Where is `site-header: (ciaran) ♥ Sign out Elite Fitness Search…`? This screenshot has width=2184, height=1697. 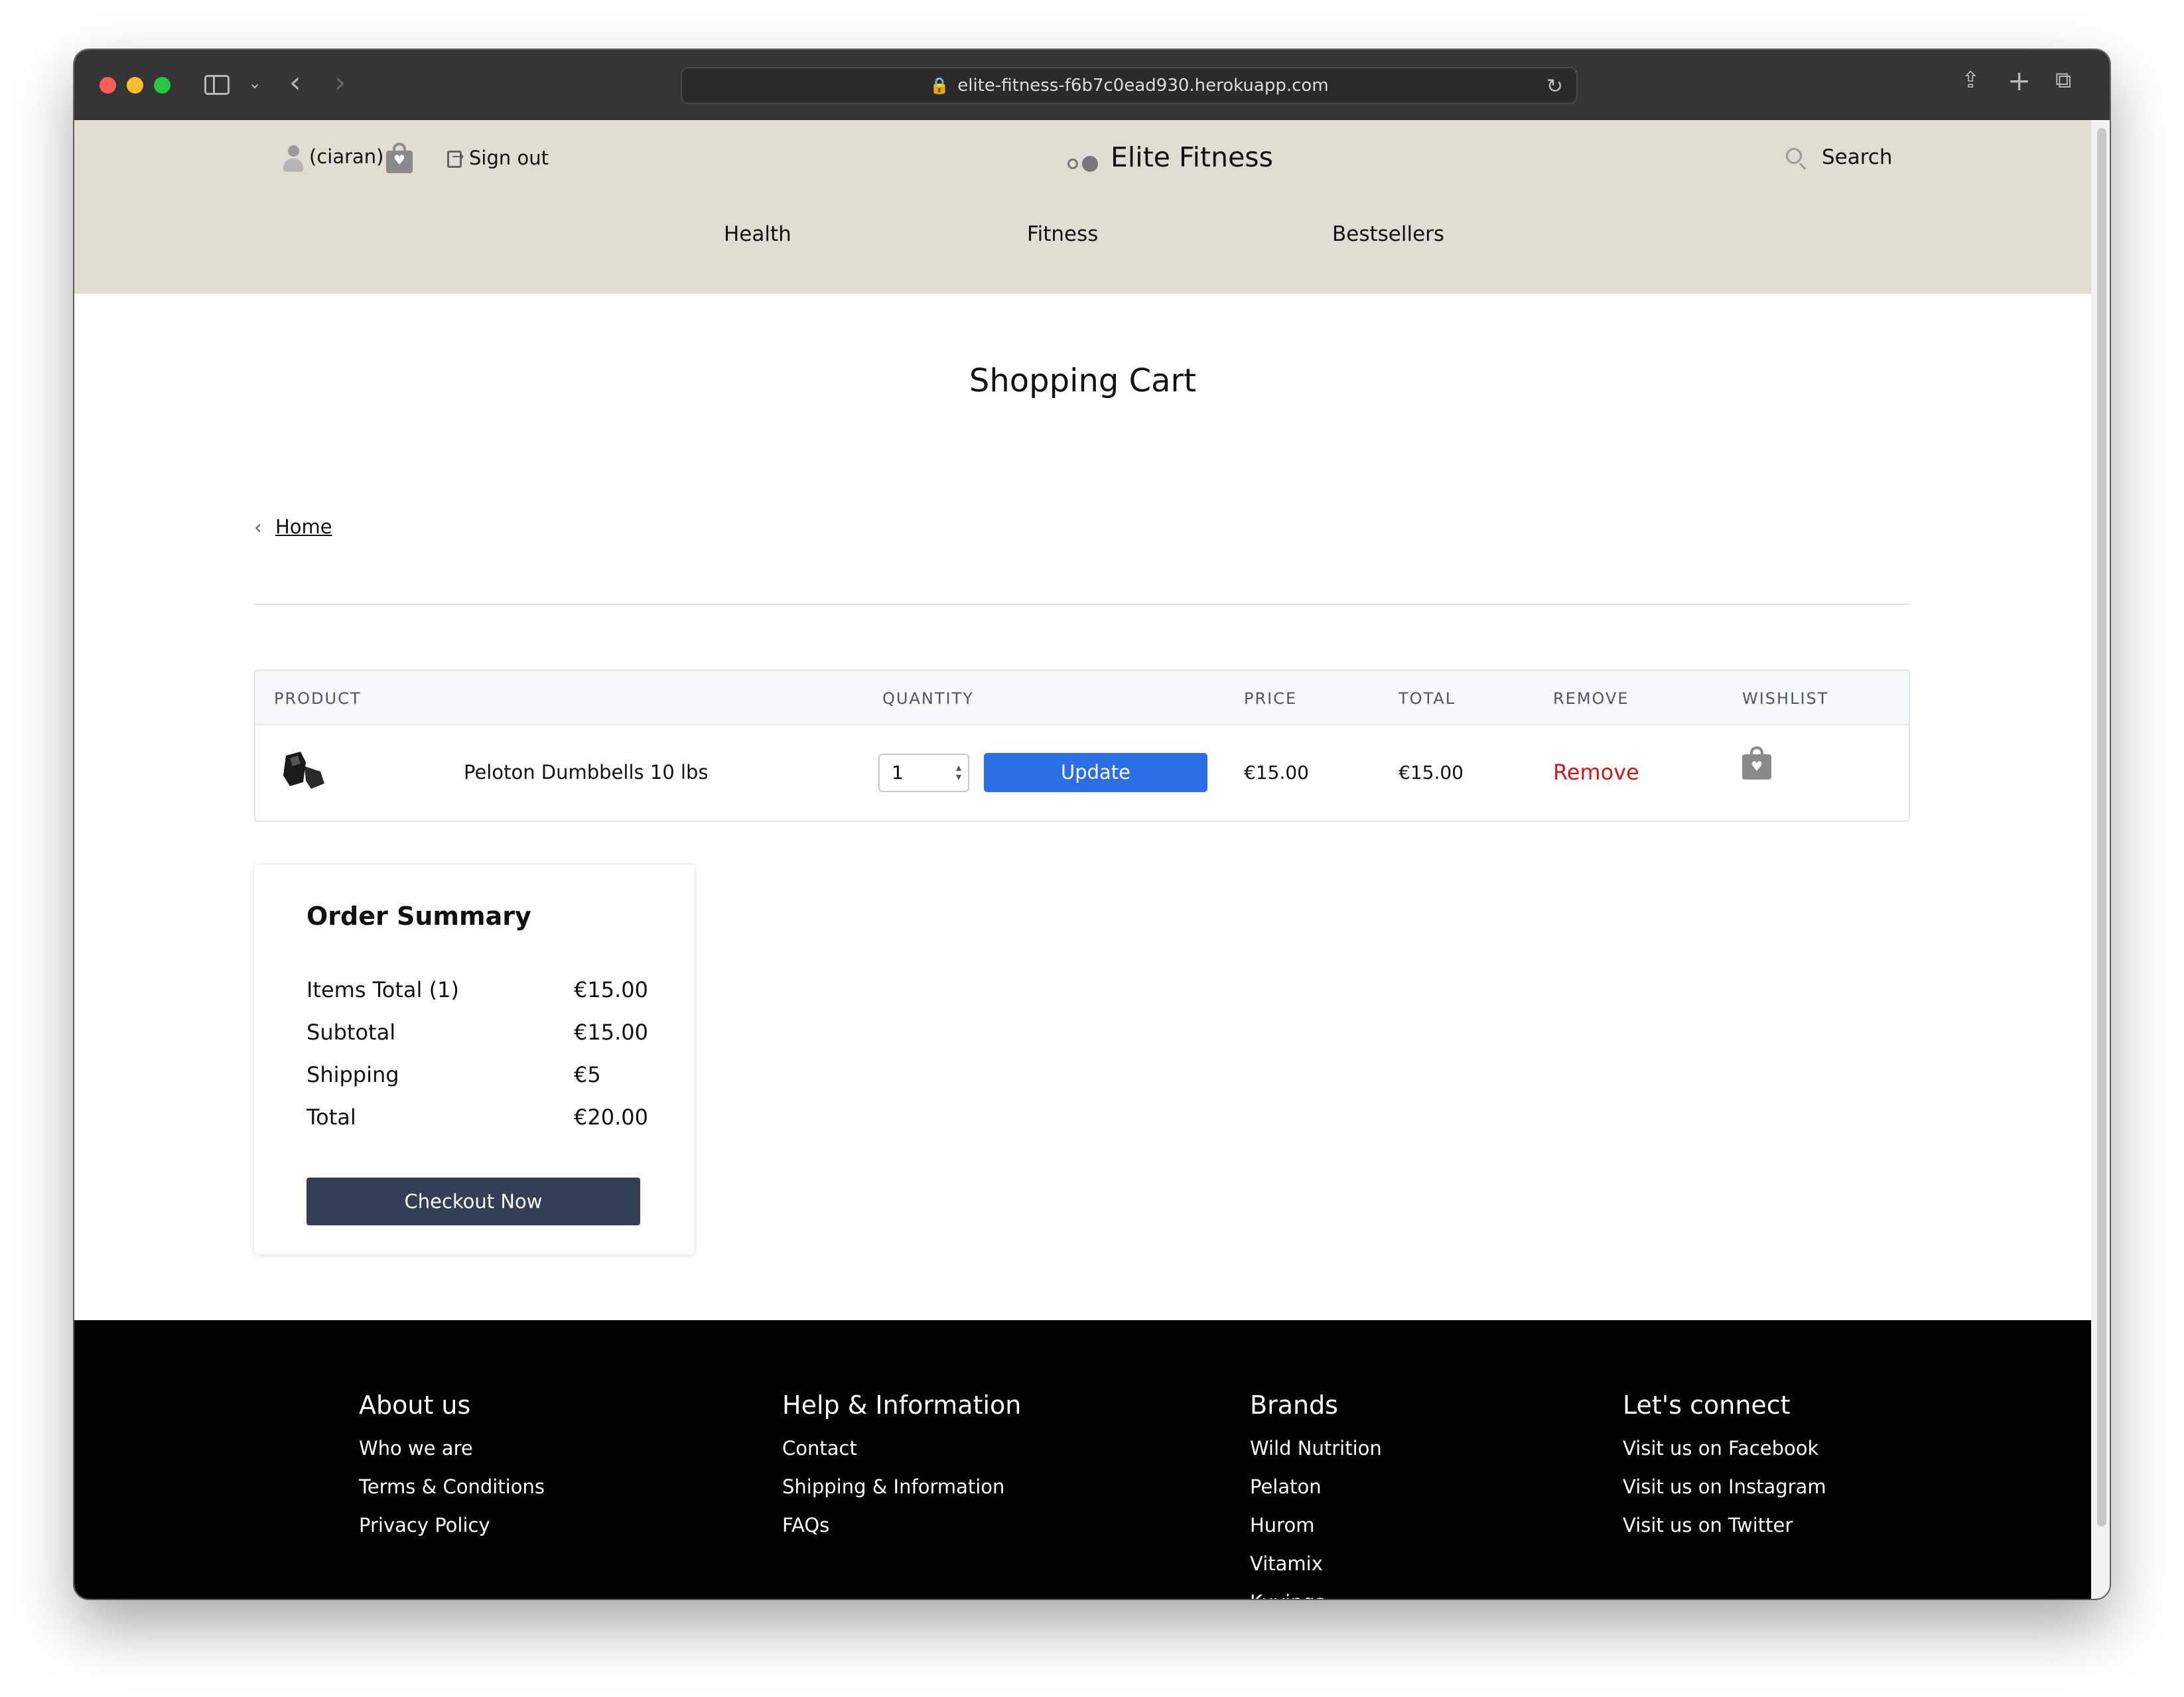
site-header: (ciaran) ♥ Sign out Elite Fitness Search… is located at coordinates (1082, 207).